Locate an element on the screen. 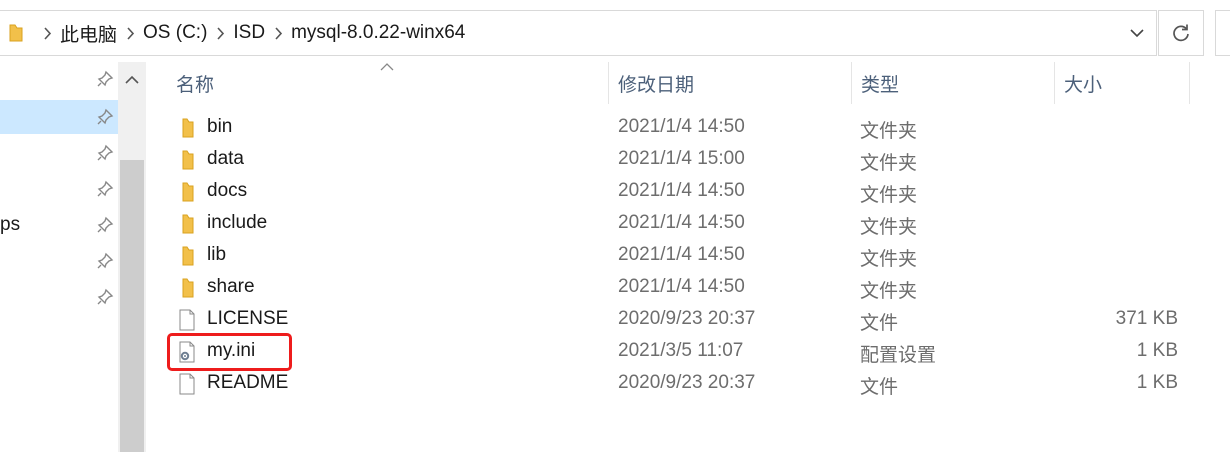 The image size is (1230, 452). file-name: bin is located at coordinates (220, 126).